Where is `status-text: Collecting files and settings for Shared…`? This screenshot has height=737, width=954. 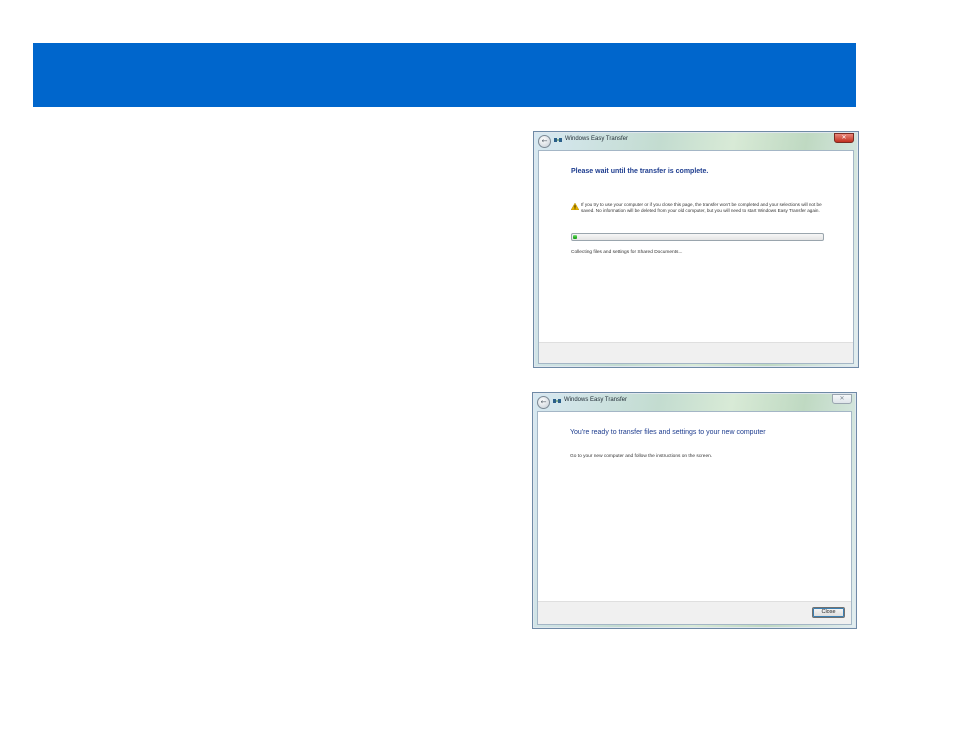
status-text: Collecting files and settings for Shared… is located at coordinates (627, 252).